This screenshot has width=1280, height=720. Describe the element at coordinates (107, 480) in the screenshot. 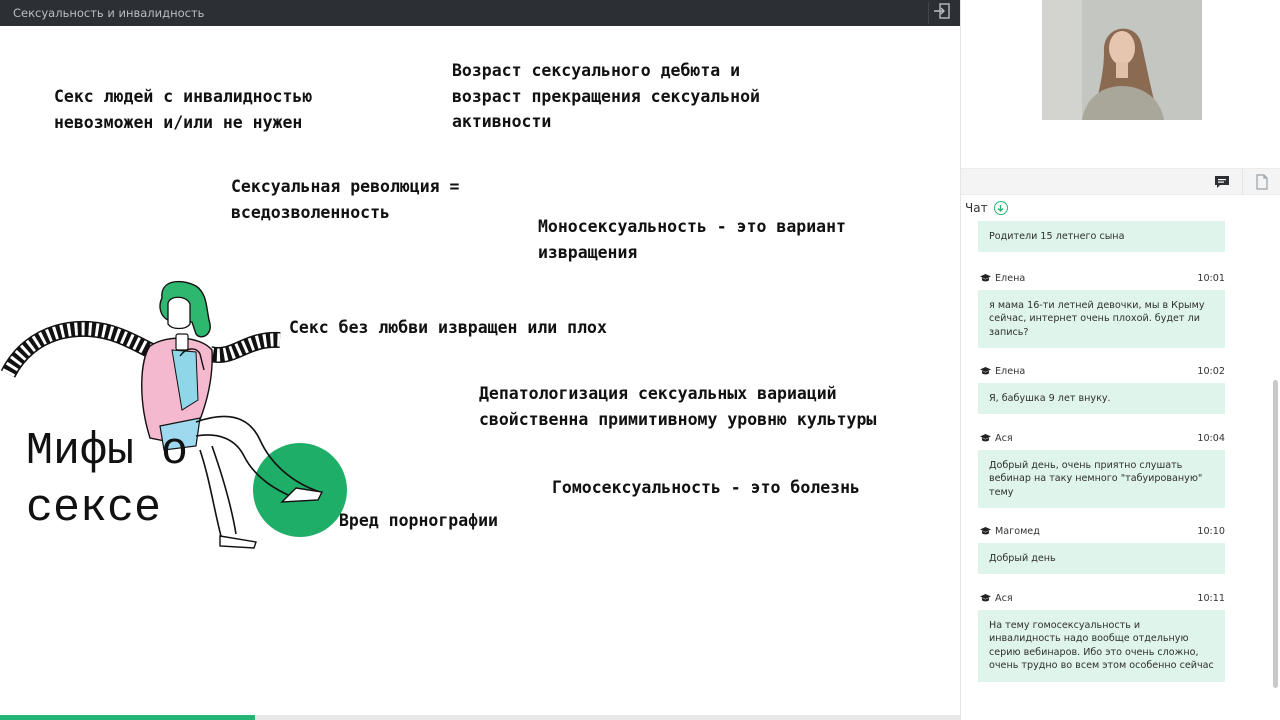

I see `slide-heading: Мифы о сексе` at that location.